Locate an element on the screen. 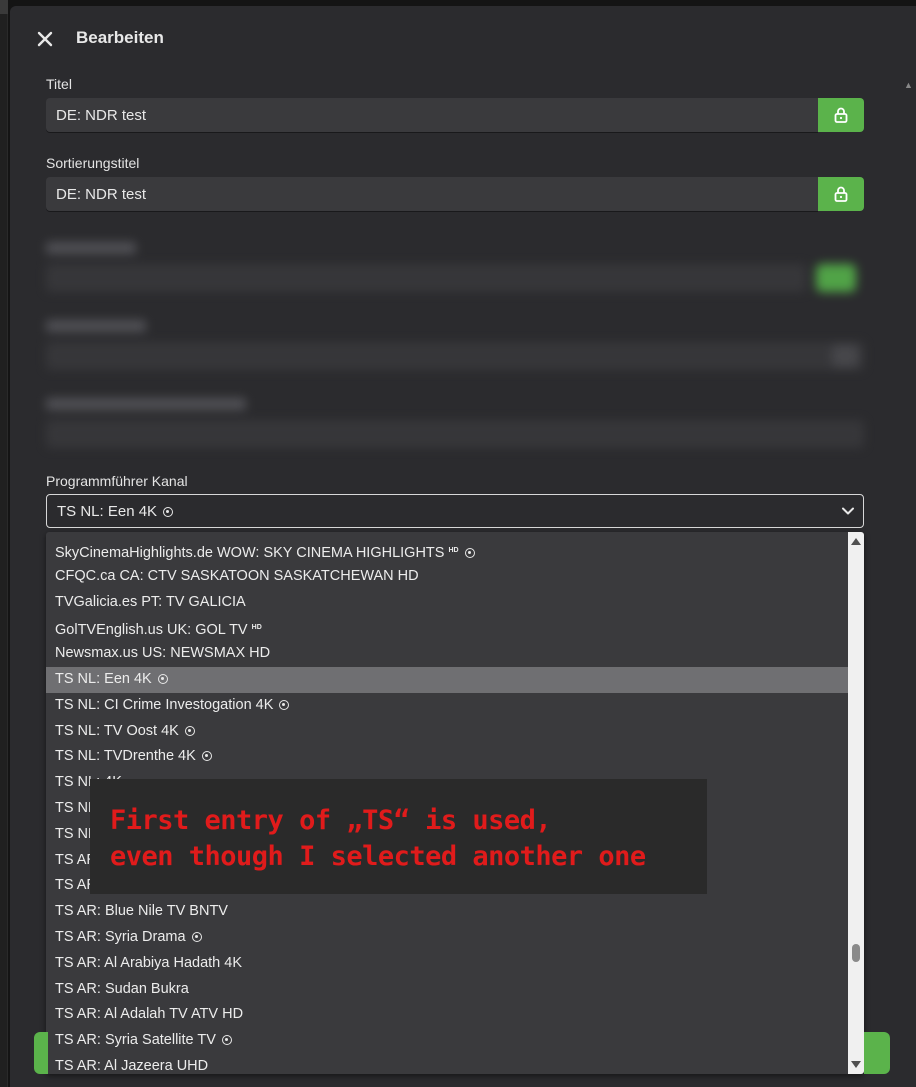 The image size is (916, 1087). dropdown-option: GolTVEnglish.us UK: GOL TV HD is located at coordinates (447, 628).